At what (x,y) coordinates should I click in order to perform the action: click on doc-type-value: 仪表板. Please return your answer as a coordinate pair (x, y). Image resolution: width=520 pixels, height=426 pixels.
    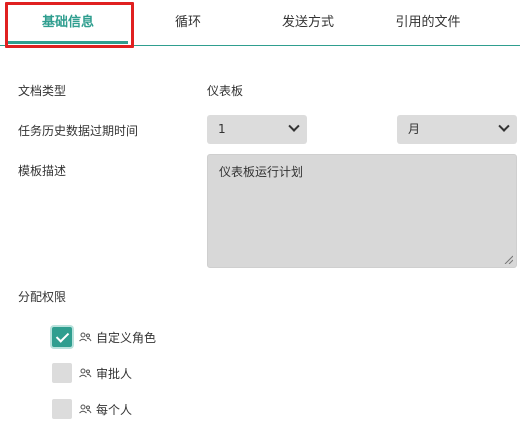
    Looking at the image, I should click on (225, 91).